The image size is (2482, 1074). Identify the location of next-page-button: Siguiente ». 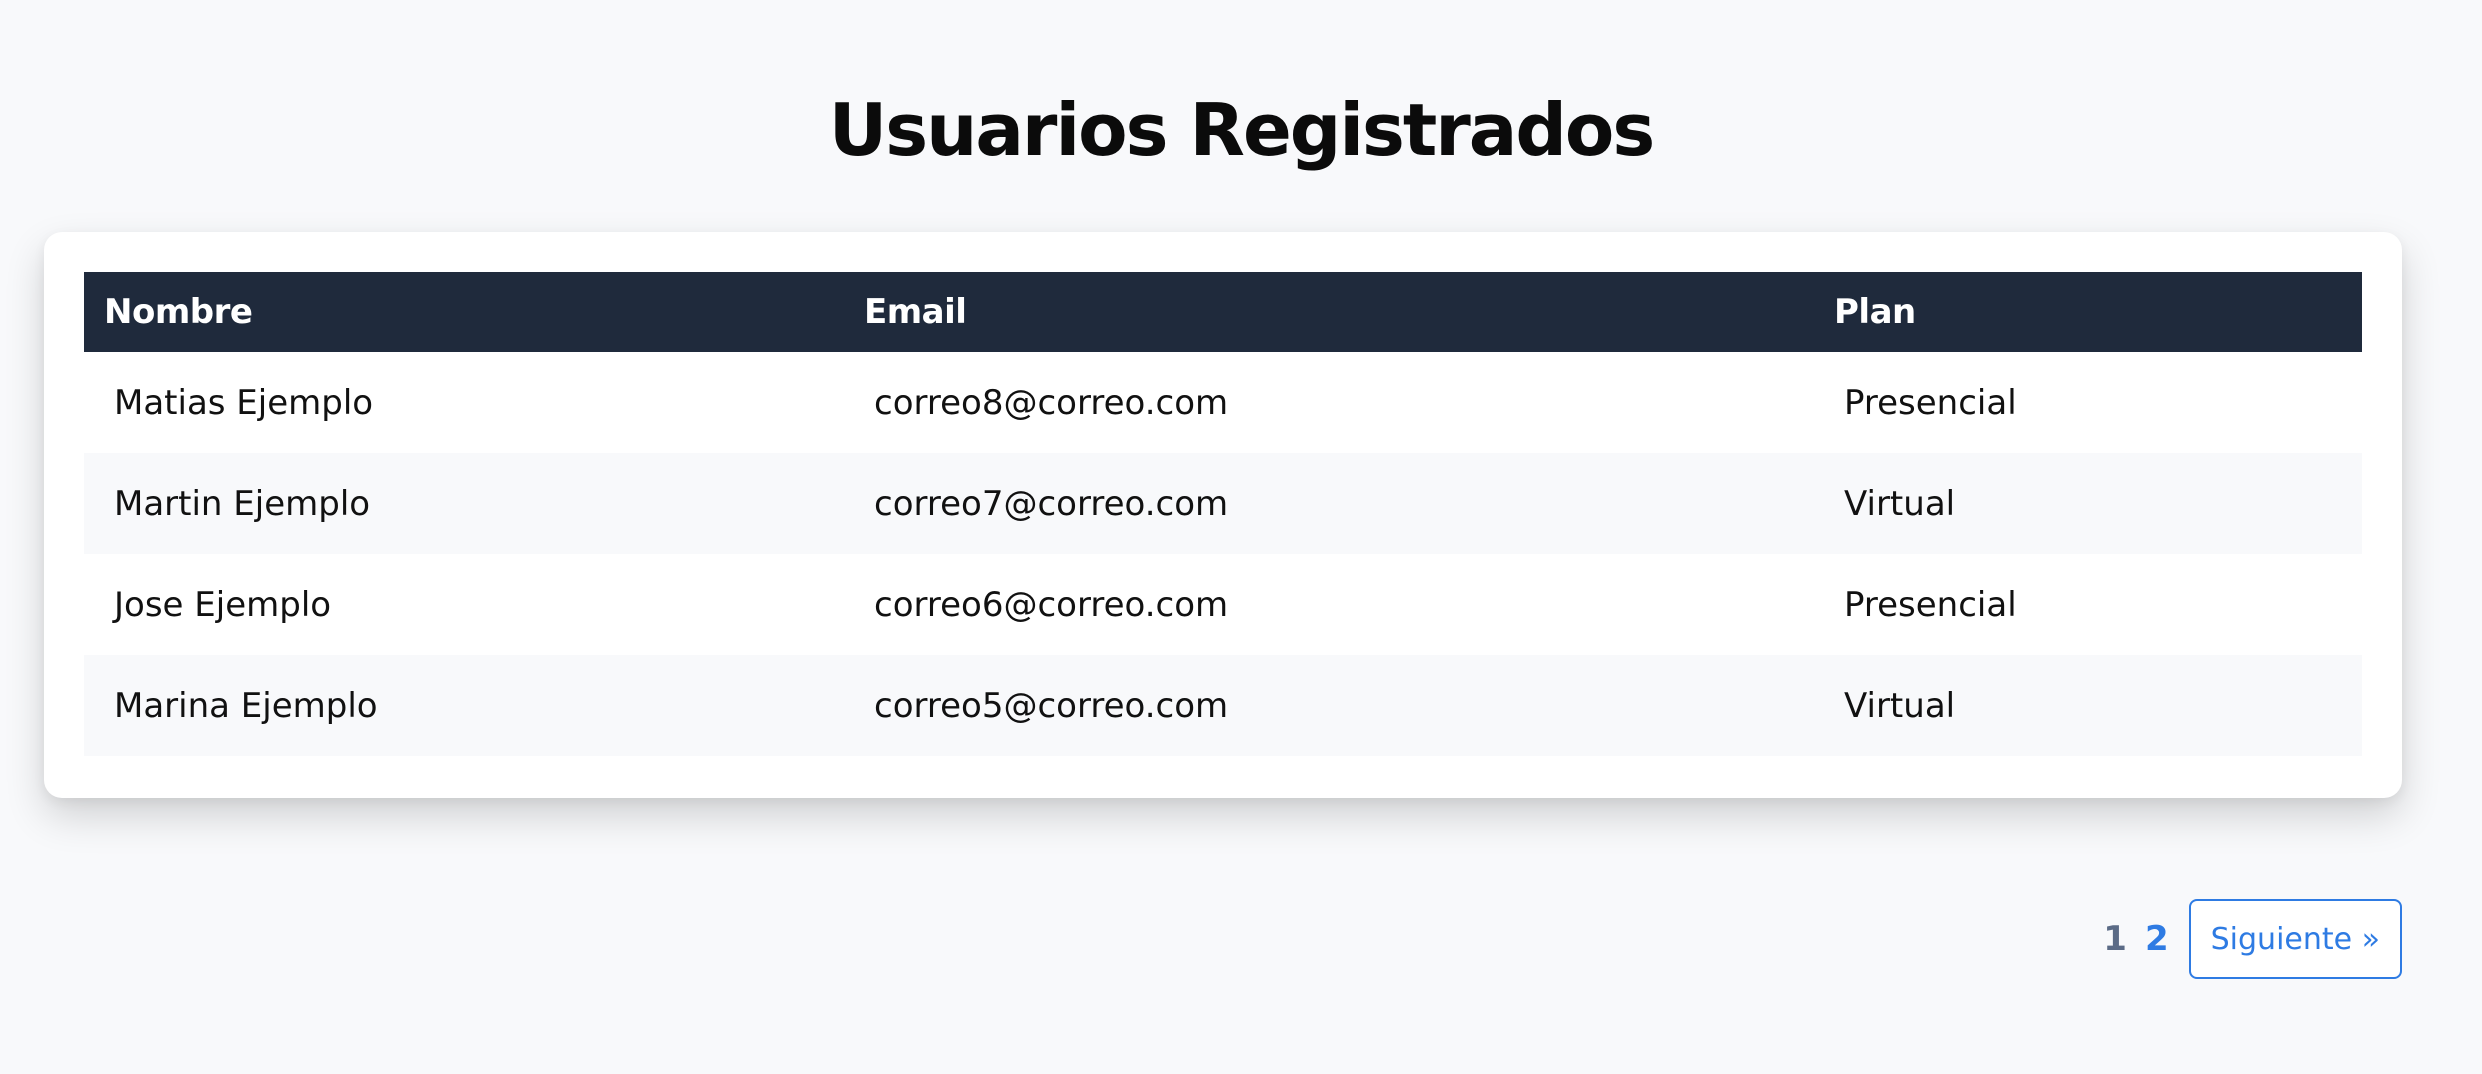
(2295, 939).